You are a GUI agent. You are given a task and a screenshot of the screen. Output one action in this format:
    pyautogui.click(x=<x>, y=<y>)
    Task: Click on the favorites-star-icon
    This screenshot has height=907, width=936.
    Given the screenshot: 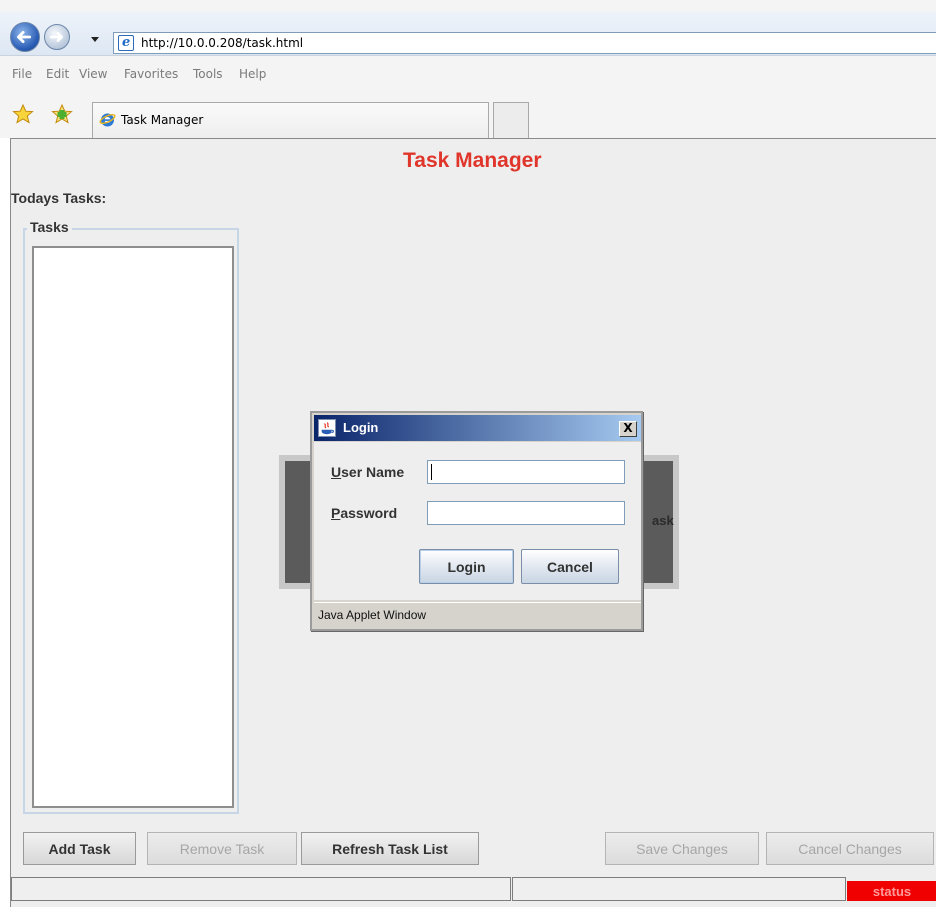 What is the action you would take?
    pyautogui.click(x=23, y=114)
    